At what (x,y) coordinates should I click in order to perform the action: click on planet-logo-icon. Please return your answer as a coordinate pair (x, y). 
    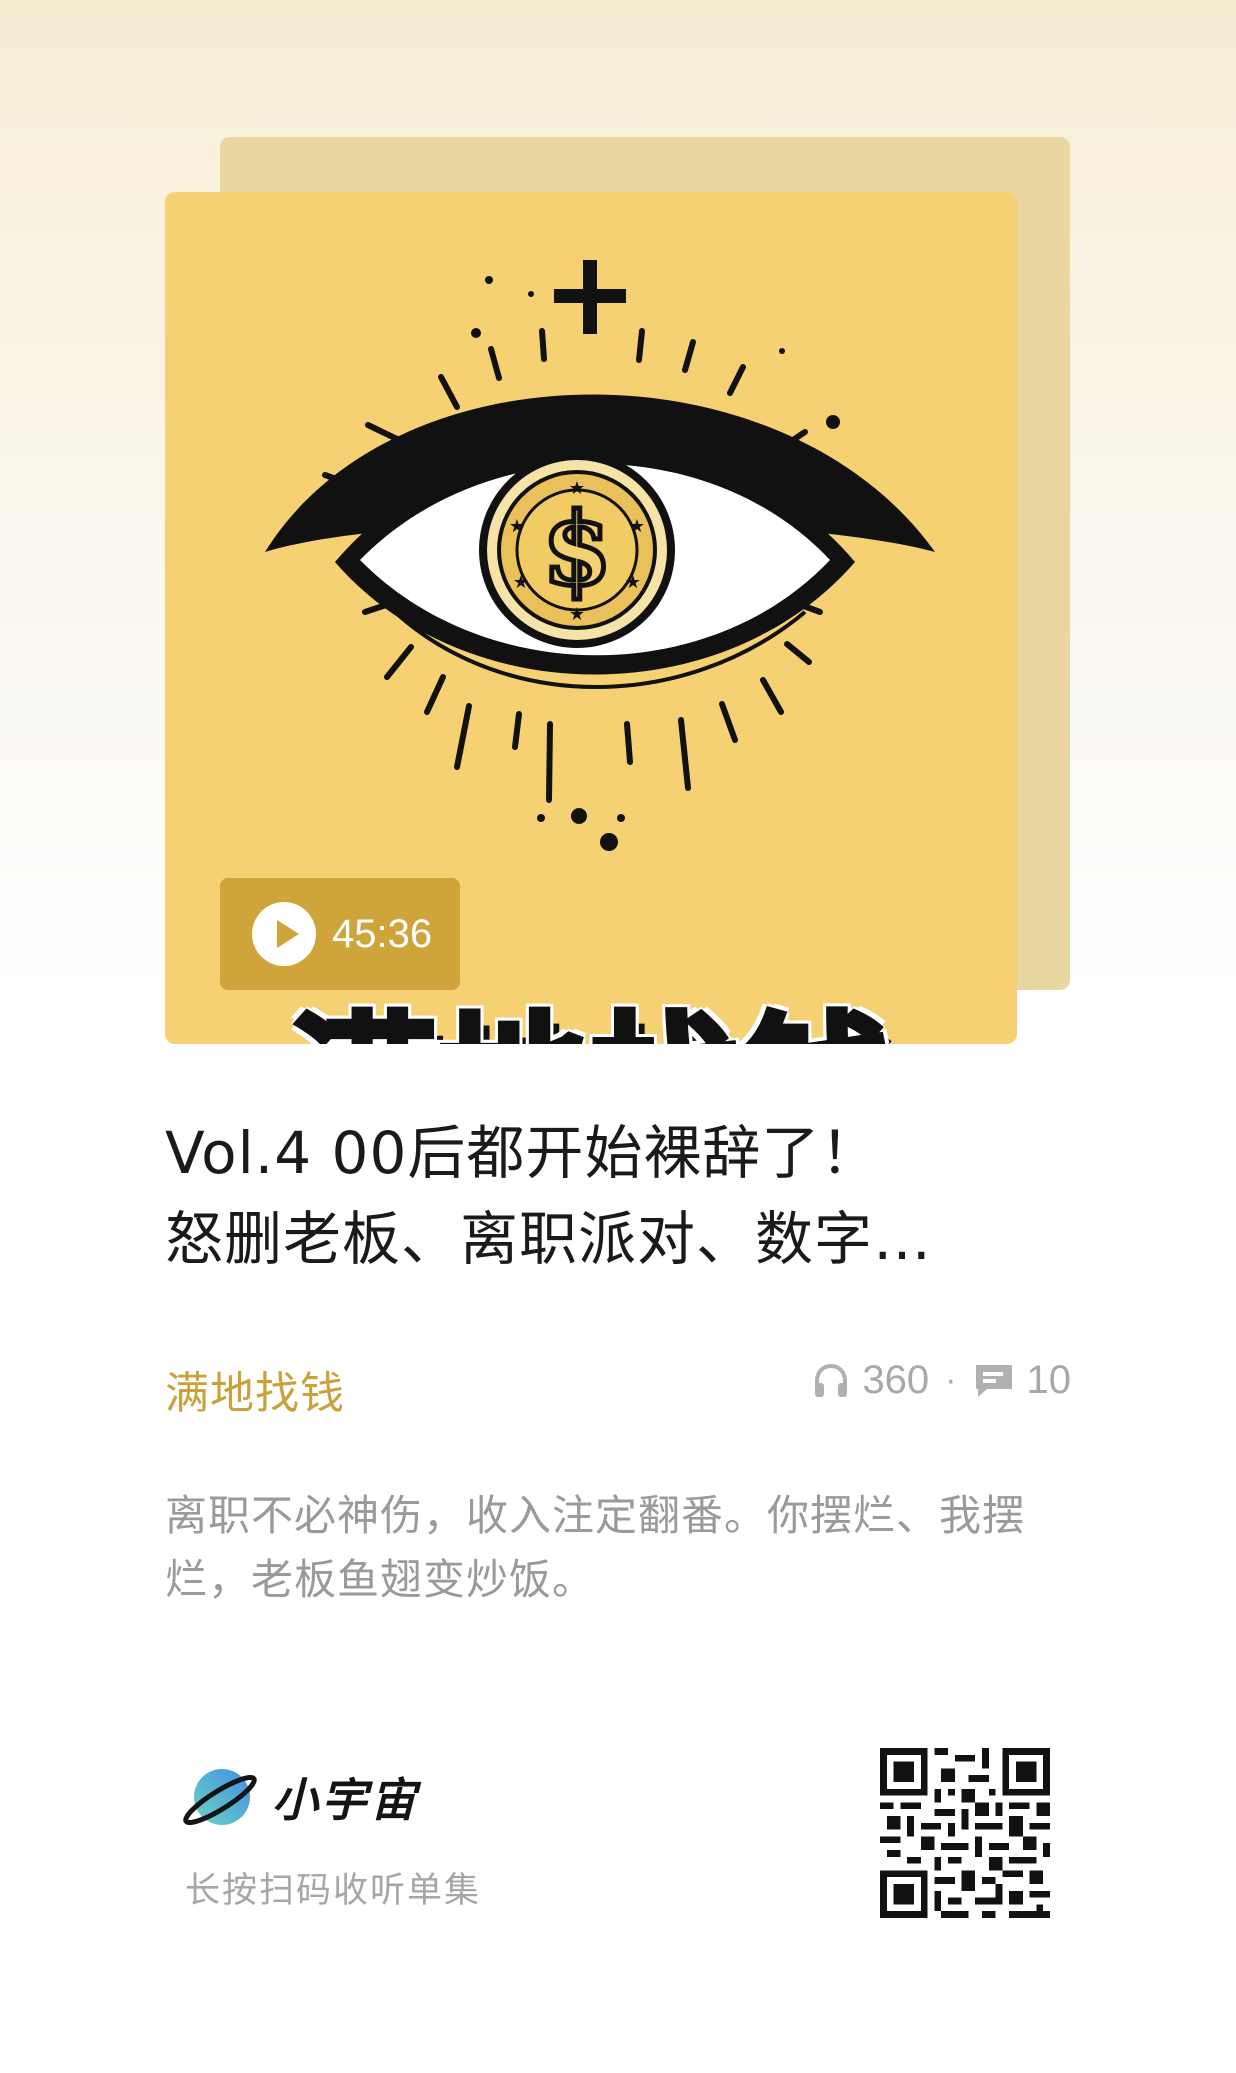
    Looking at the image, I should click on (220, 1797).